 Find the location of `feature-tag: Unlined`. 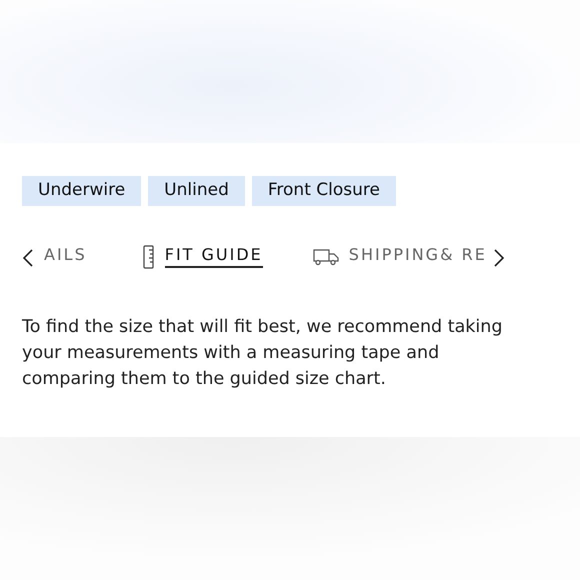

feature-tag: Unlined is located at coordinates (196, 191).